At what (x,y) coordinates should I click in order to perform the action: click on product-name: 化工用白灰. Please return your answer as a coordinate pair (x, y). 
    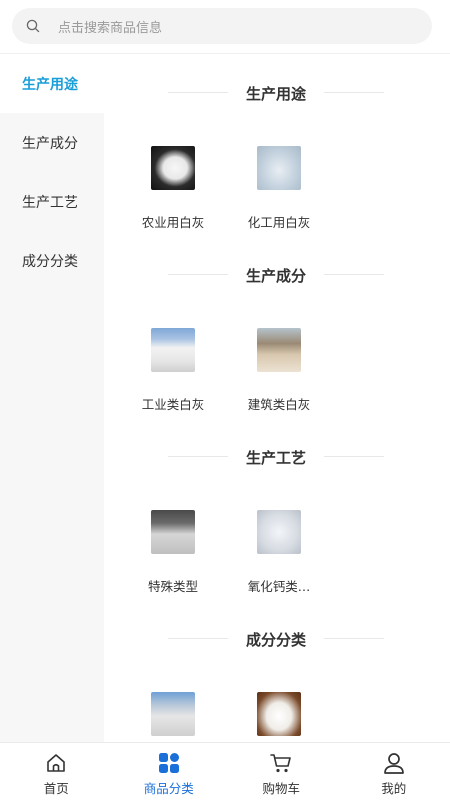
    Looking at the image, I should click on (279, 222).